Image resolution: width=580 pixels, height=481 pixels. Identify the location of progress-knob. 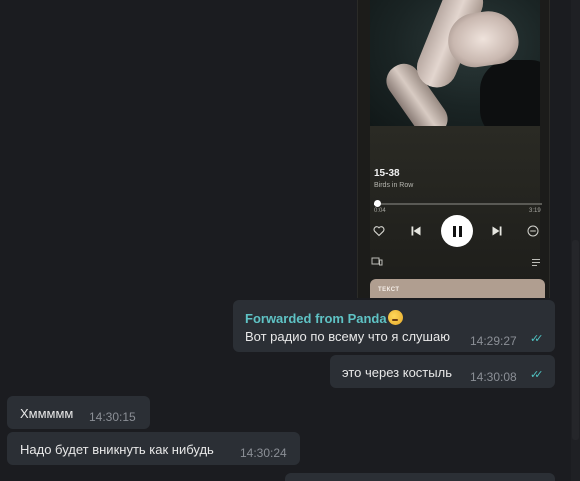
(377, 203).